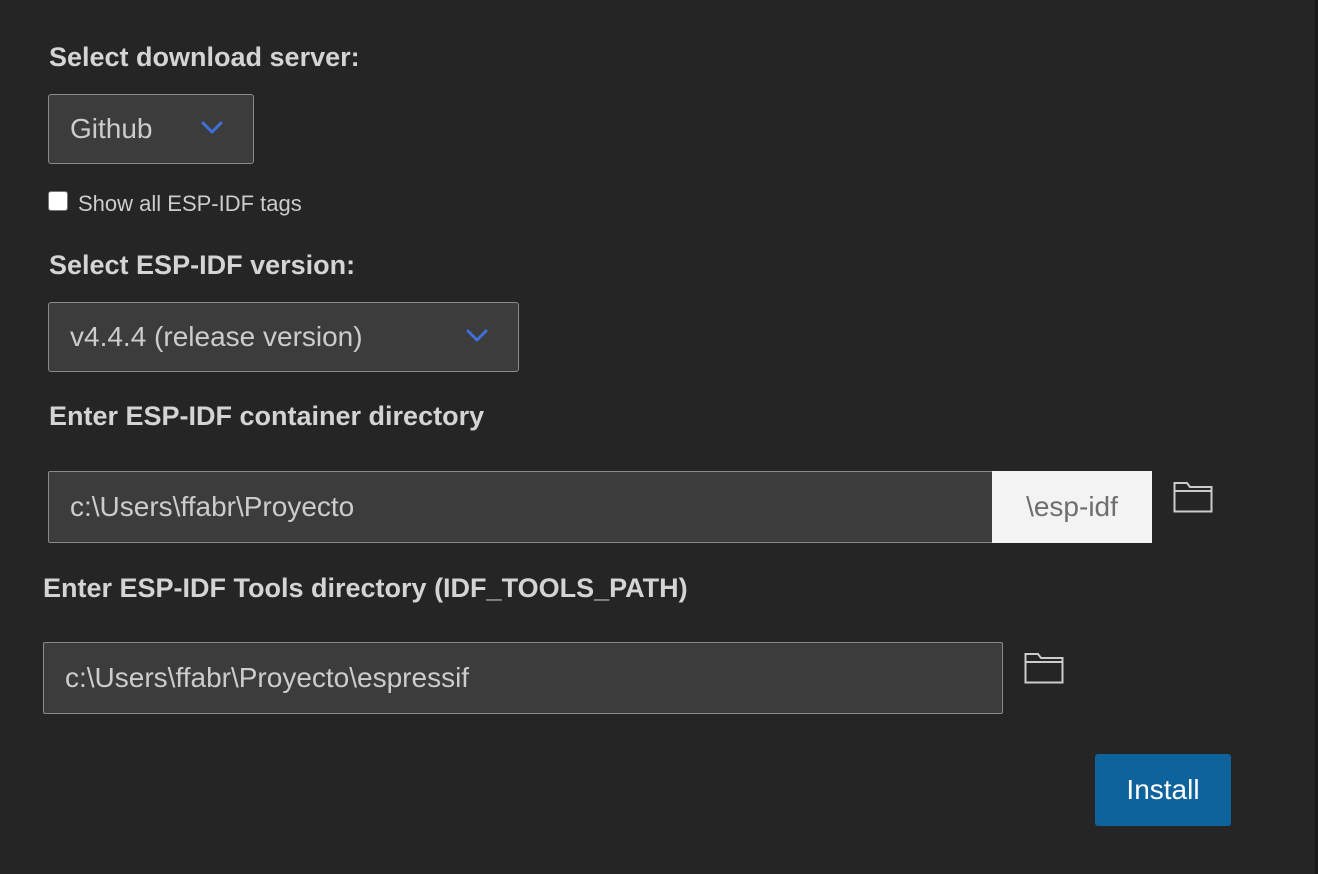 Image resolution: width=1318 pixels, height=874 pixels. What do you see at coordinates (267, 416) in the screenshot?
I see `container-dir-label: Enter ESP-IDF container directory` at bounding box center [267, 416].